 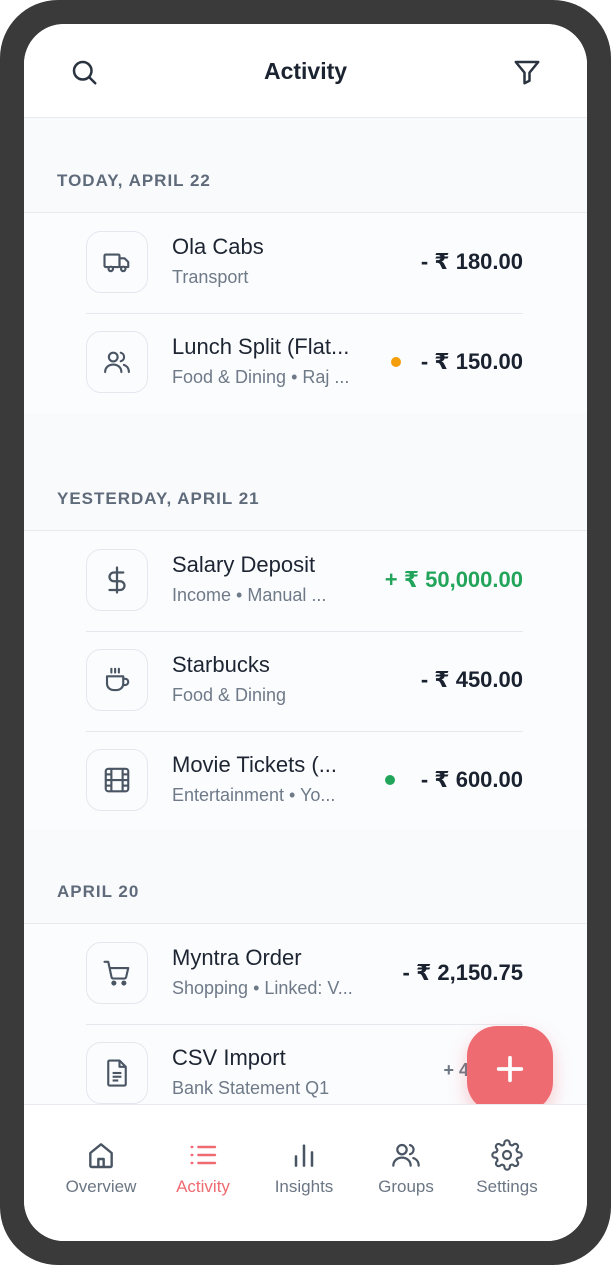 I want to click on nav-label: Overview, so click(x=101, y=1186).